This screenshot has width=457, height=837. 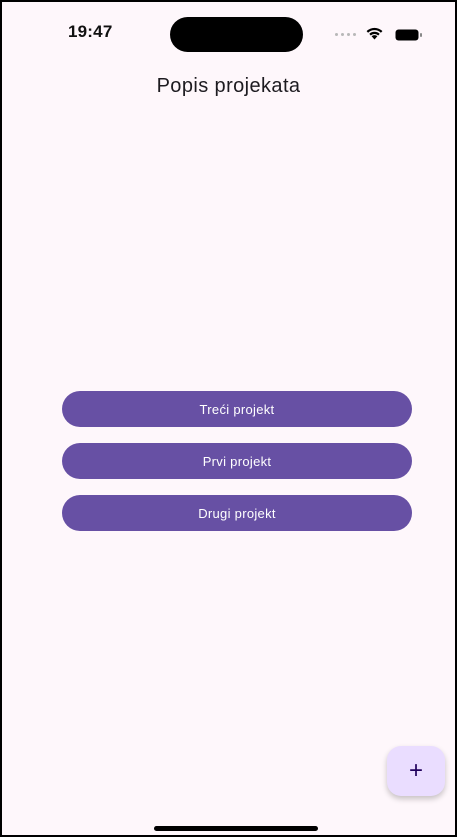 What do you see at coordinates (228, 86) in the screenshot?
I see `page-title: Popis projekata` at bounding box center [228, 86].